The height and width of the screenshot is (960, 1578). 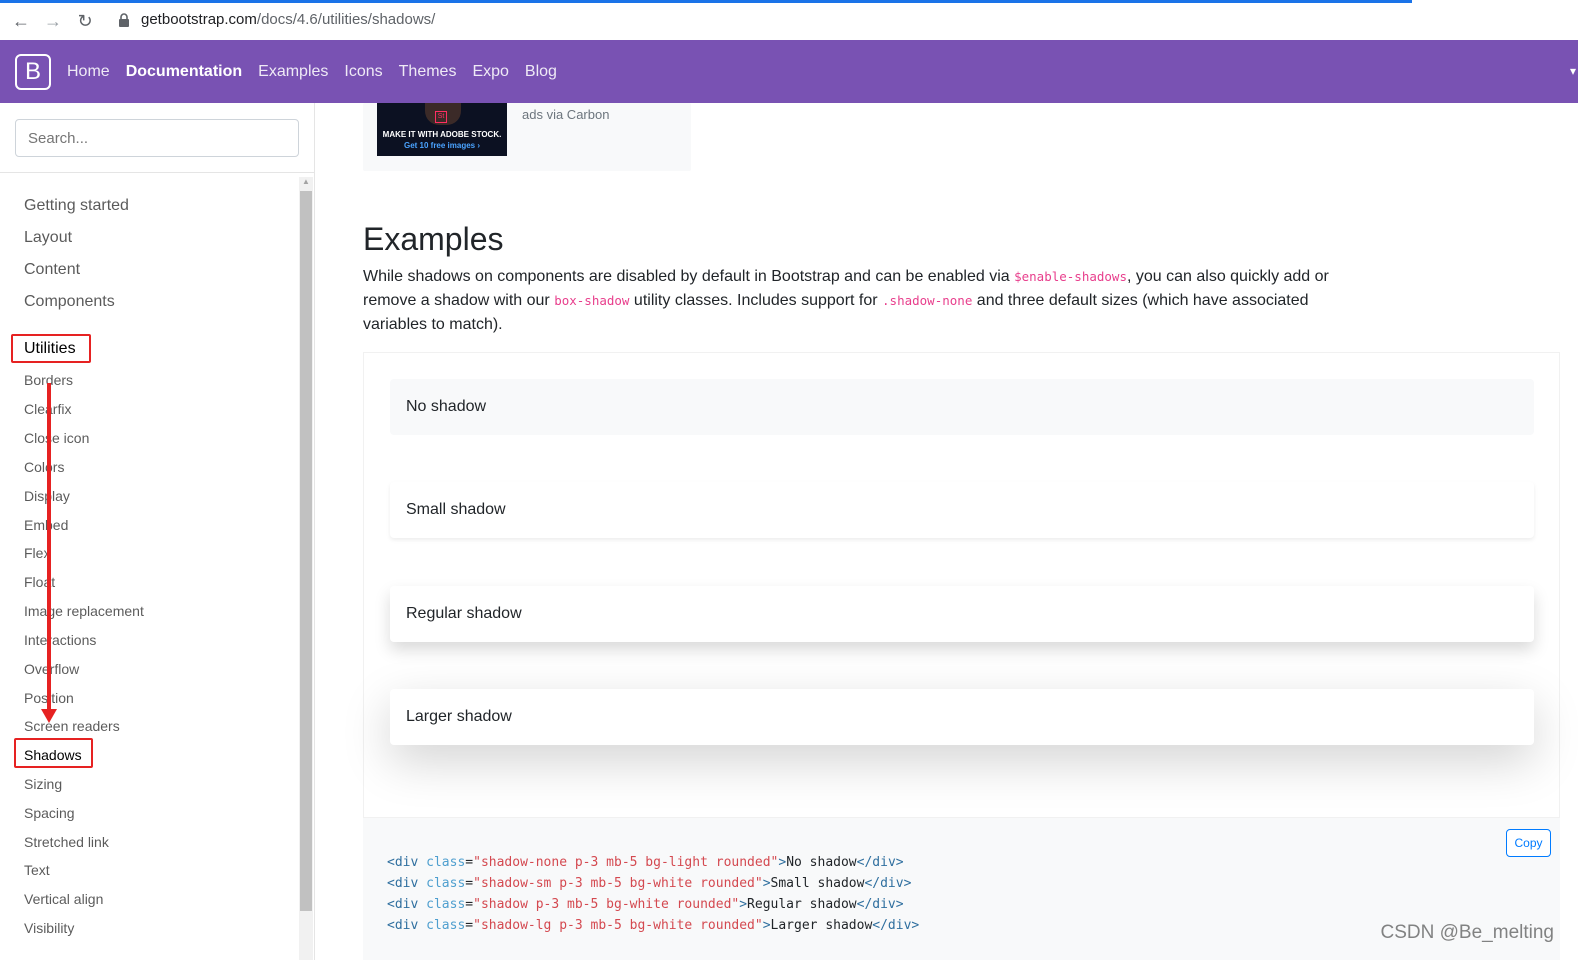 What do you see at coordinates (962, 510) in the screenshot?
I see `example-small-shadow: Small shadow` at bounding box center [962, 510].